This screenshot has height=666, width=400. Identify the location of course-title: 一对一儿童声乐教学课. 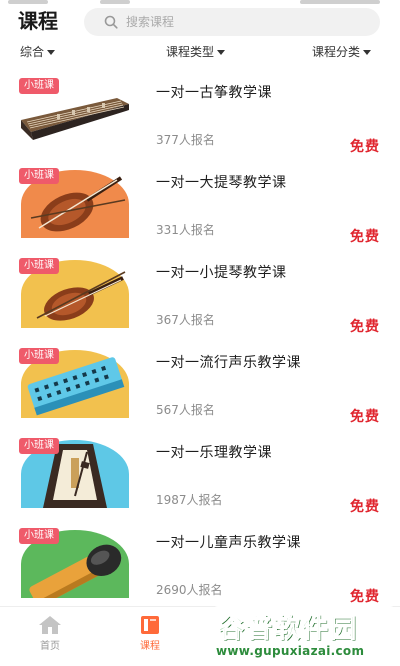
(228, 543).